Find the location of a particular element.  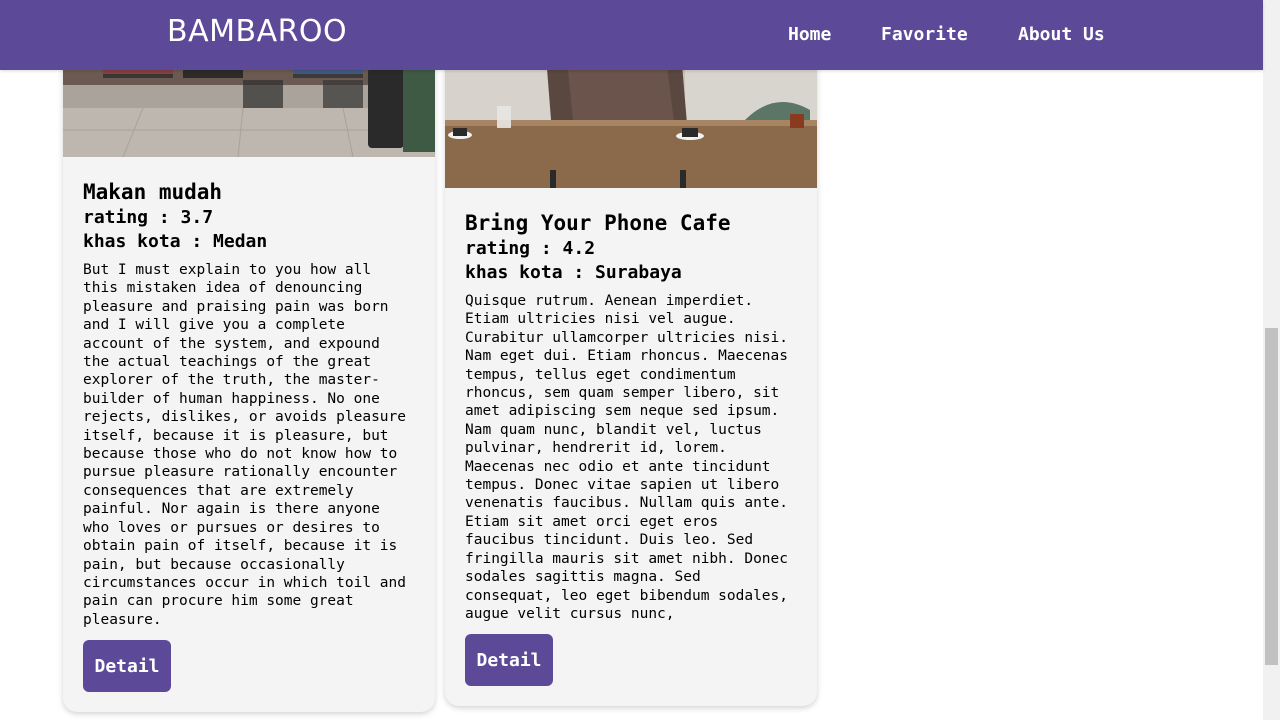

scrollbar-thumb is located at coordinates (1271, 496).